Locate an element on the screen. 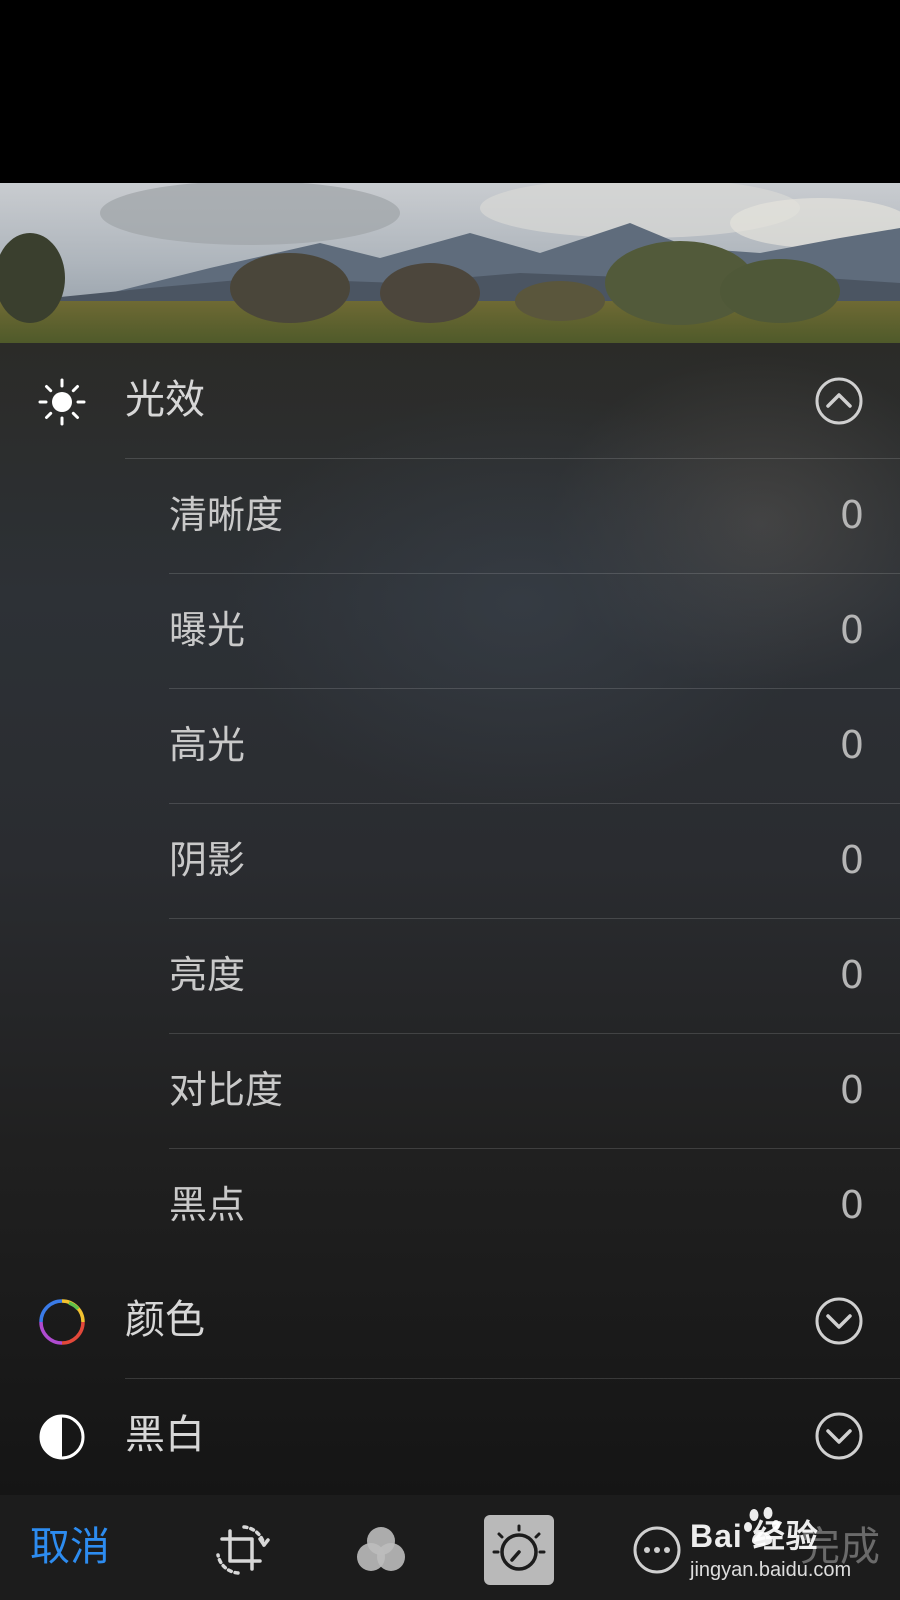 The height and width of the screenshot is (1600, 900). section-light: 光效 is located at coordinates (450, 400).